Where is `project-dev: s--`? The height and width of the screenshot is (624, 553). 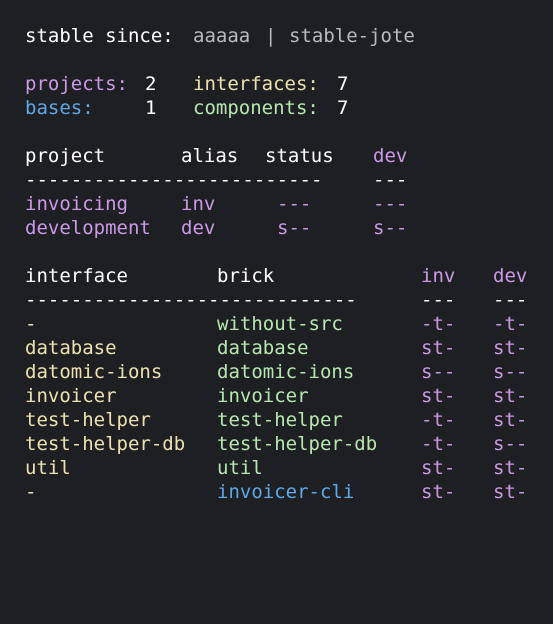 project-dev: s-- is located at coordinates (390, 228).